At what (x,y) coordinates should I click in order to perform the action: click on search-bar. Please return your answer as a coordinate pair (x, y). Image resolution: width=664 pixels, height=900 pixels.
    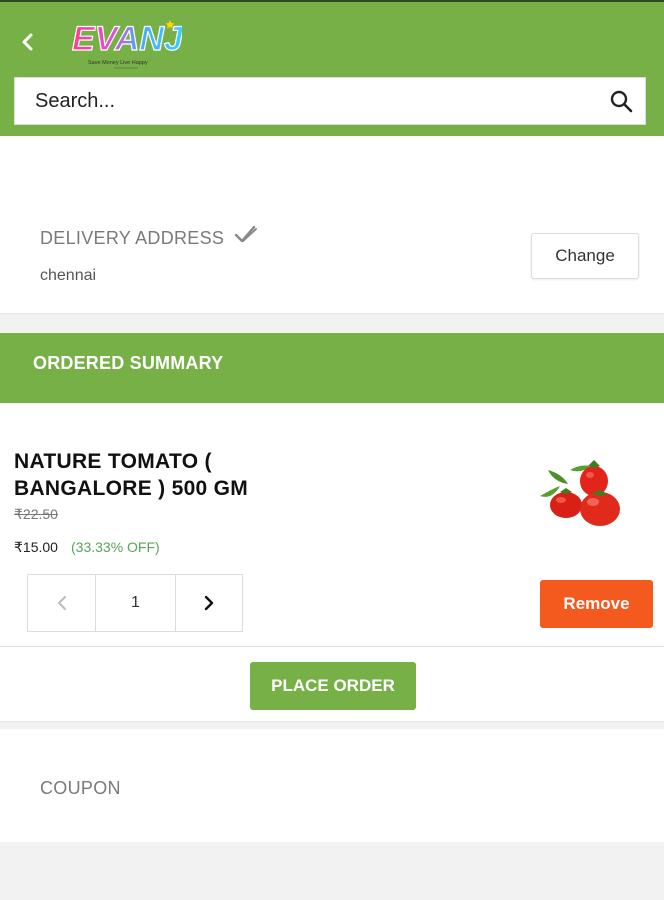
    Looking at the image, I should click on (330, 101).